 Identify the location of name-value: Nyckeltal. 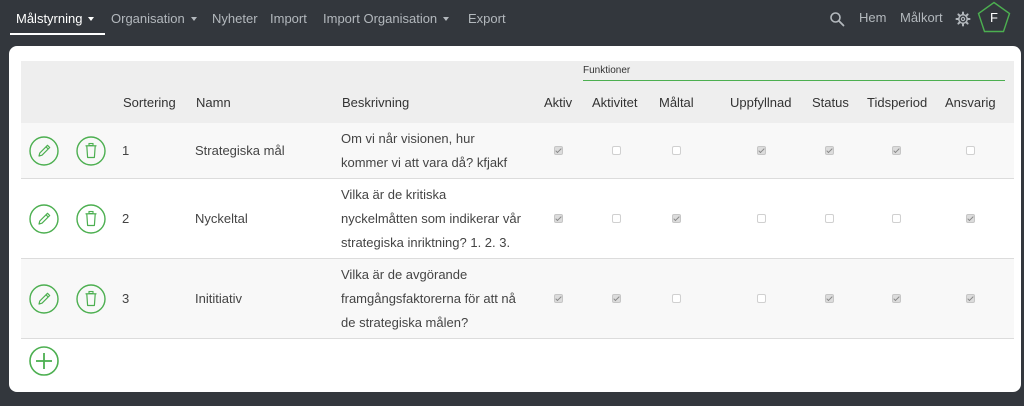
(221, 218).